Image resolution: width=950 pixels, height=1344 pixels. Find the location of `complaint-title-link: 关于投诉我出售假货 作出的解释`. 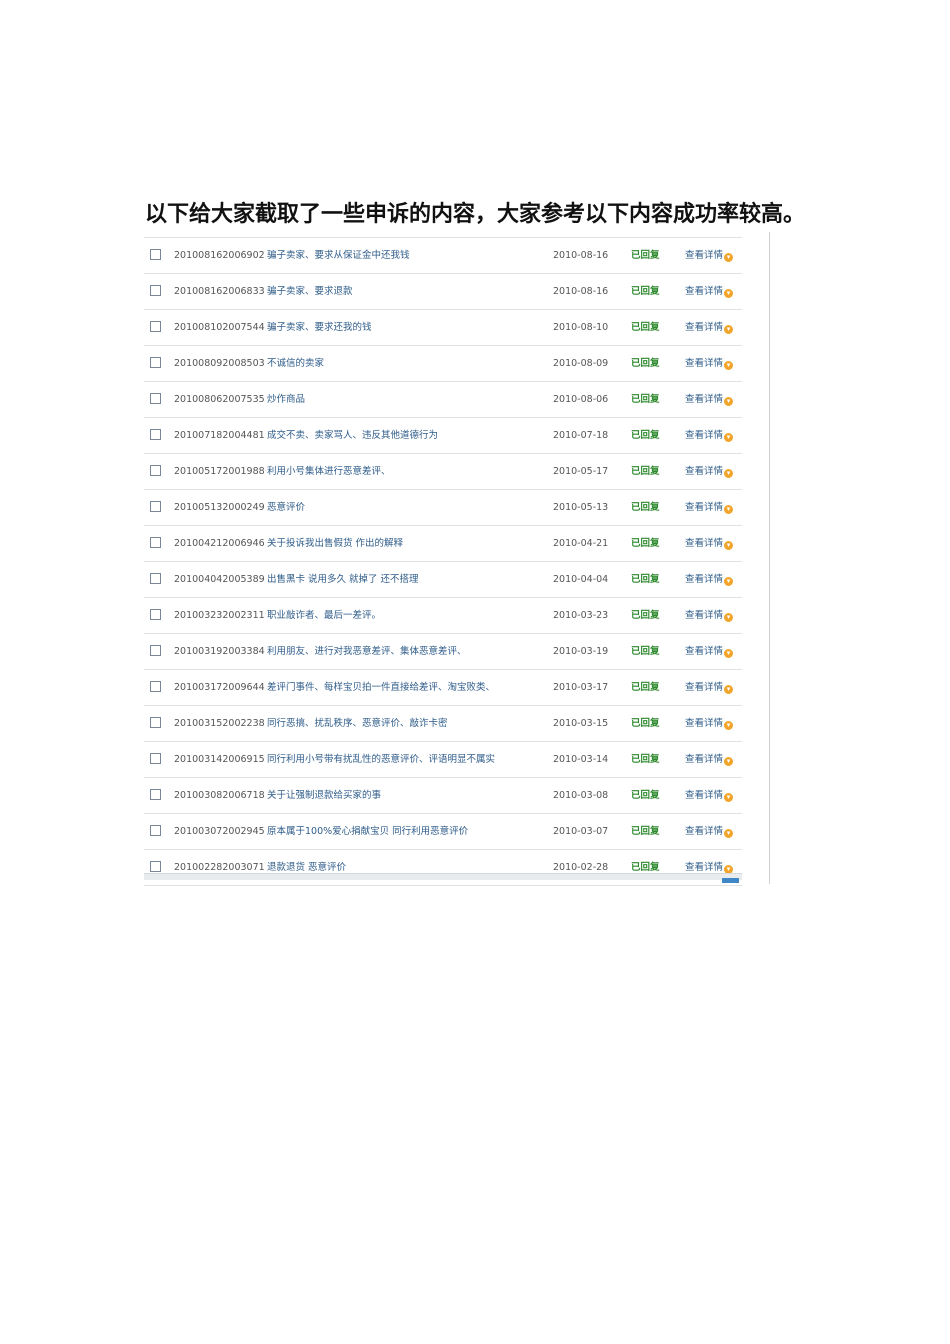

complaint-title-link: 关于投诉我出售假货 作出的解释 is located at coordinates (335, 543).